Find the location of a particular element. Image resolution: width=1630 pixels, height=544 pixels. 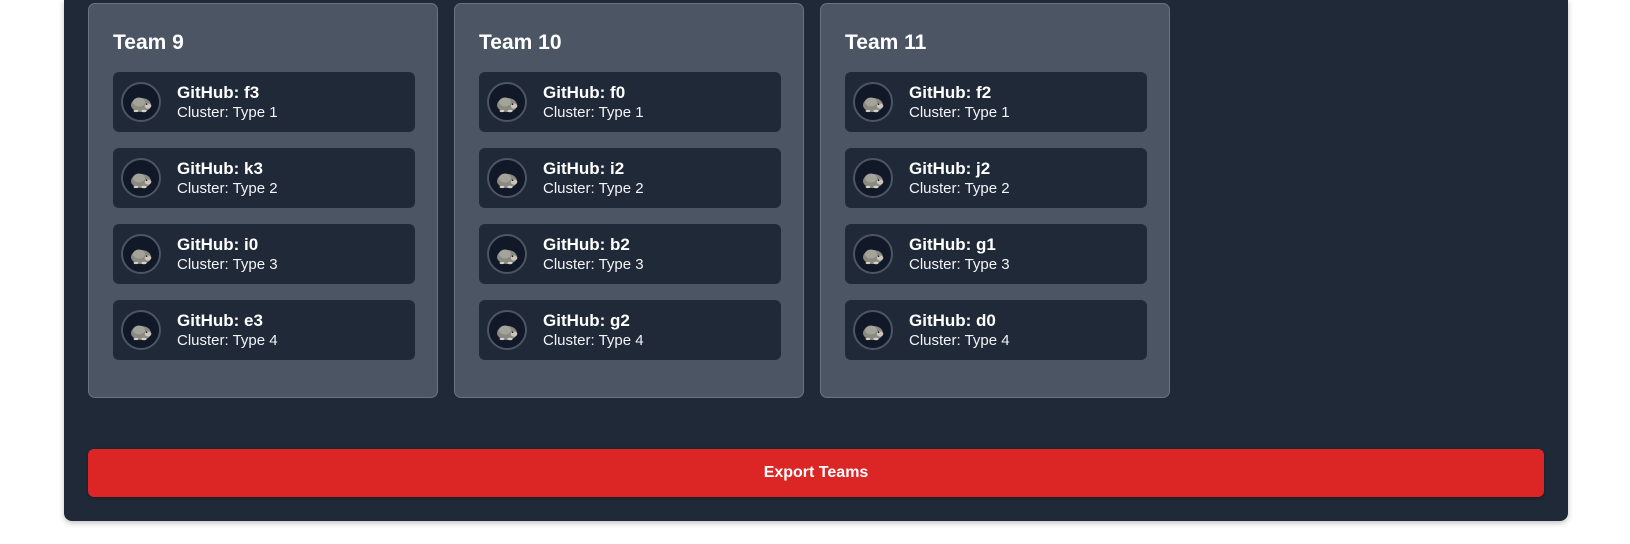

github-handle: GitHub: f0 is located at coordinates (584, 92).